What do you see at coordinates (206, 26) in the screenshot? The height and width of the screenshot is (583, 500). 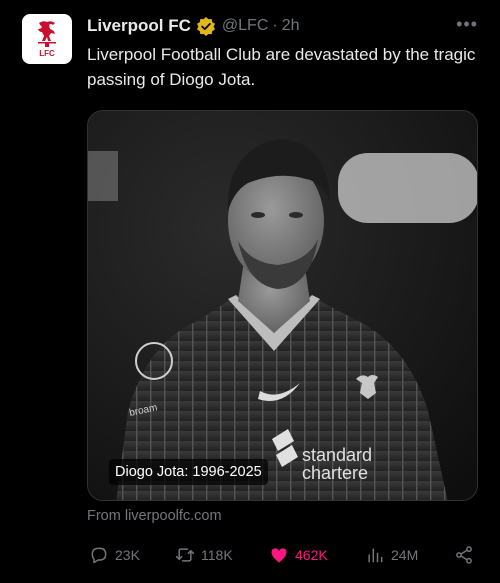 I see `verified-badge-icon` at bounding box center [206, 26].